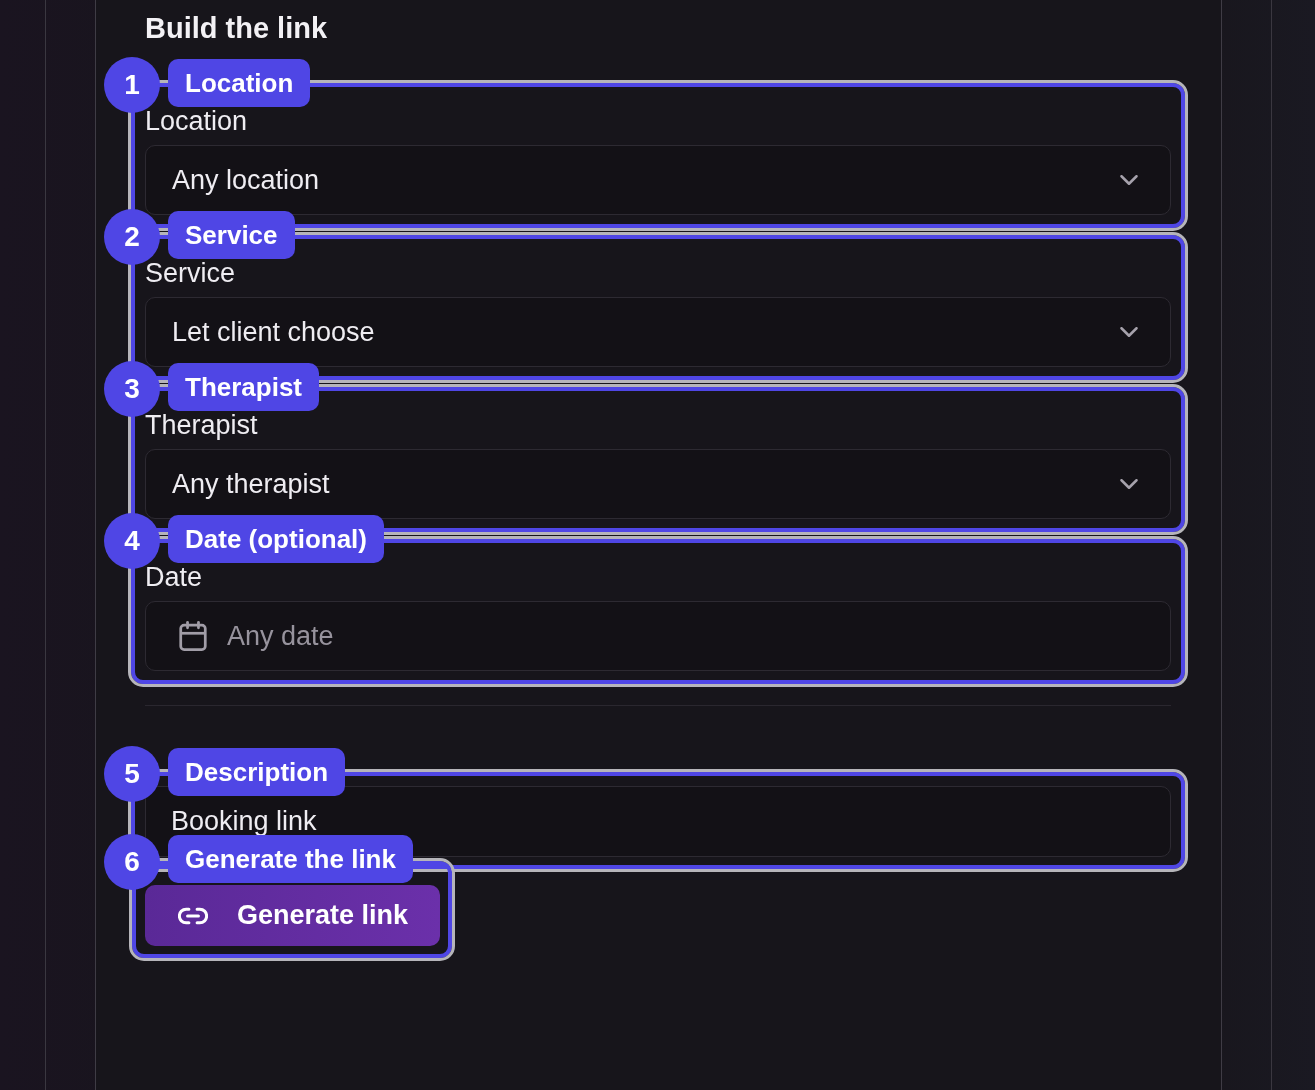 This screenshot has width=1315, height=1090. Describe the element at coordinates (239, 83) in the screenshot. I see `annotation-label: Location` at that location.